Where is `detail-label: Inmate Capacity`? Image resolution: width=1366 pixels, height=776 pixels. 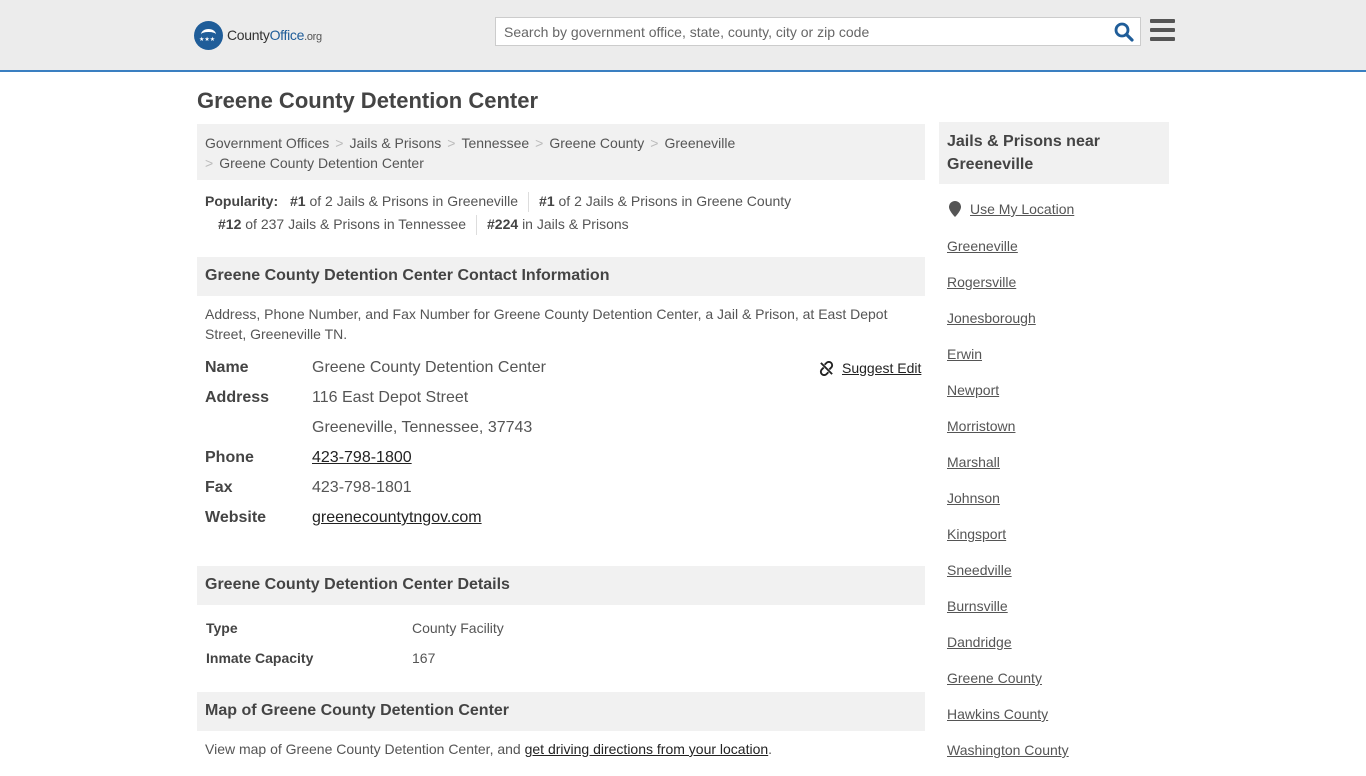
detail-label: Inmate Capacity is located at coordinates (260, 658).